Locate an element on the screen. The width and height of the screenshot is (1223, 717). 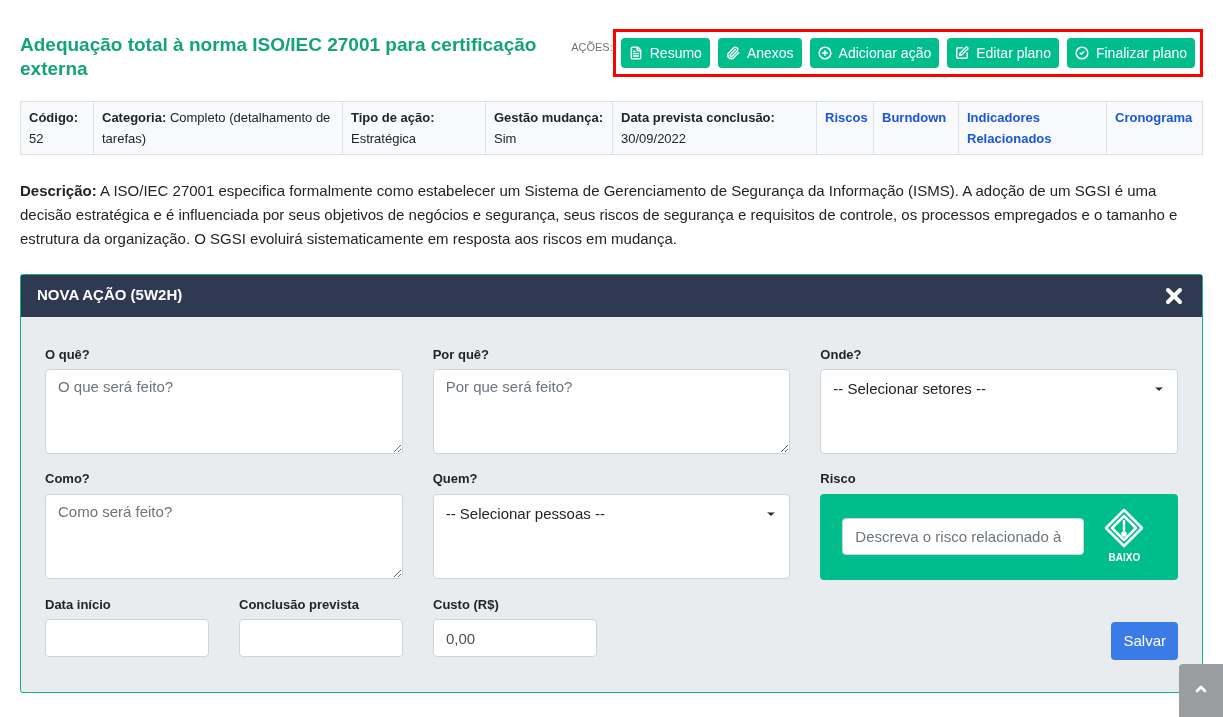
info-link: Indicadores Relacionados is located at coordinates (1032, 127).